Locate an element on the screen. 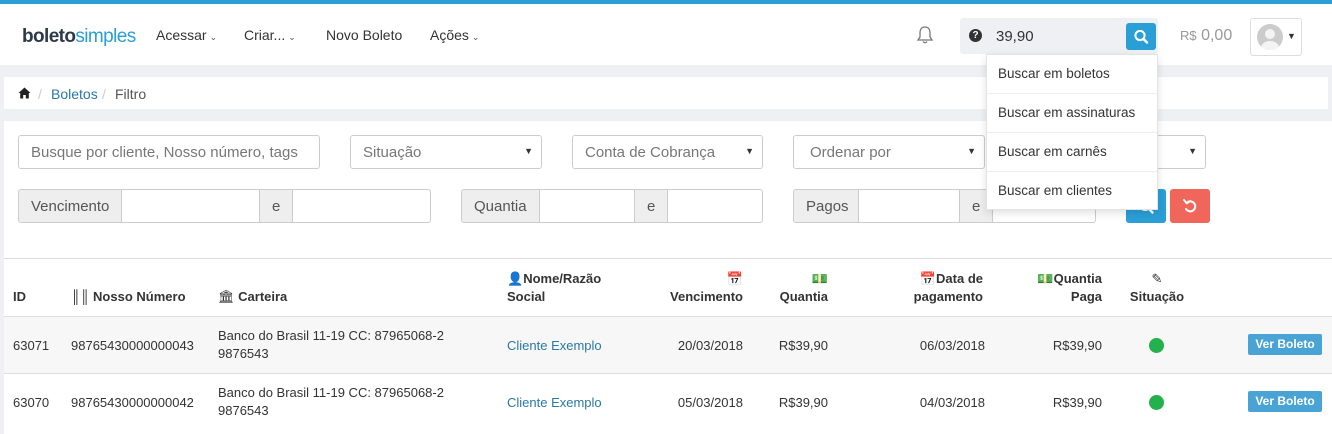  vencimento-and-label: e is located at coordinates (276, 206).